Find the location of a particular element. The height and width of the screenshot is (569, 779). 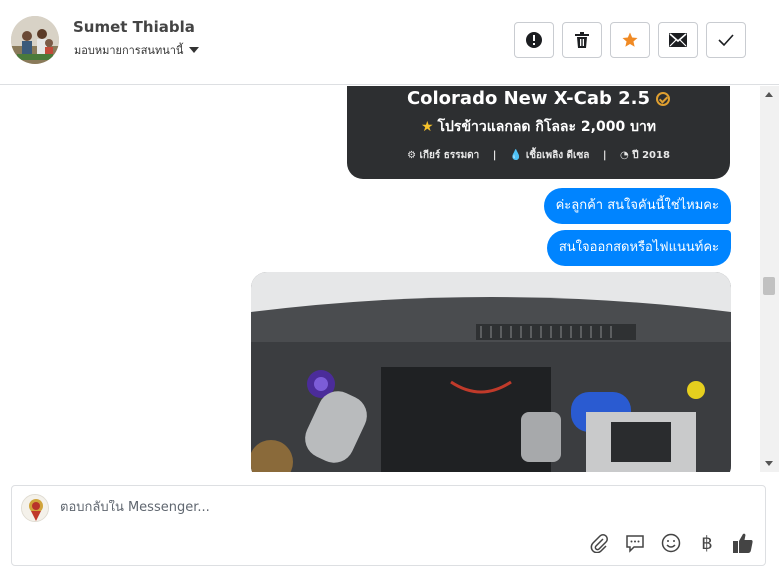

mark-unread-button is located at coordinates (678, 40).